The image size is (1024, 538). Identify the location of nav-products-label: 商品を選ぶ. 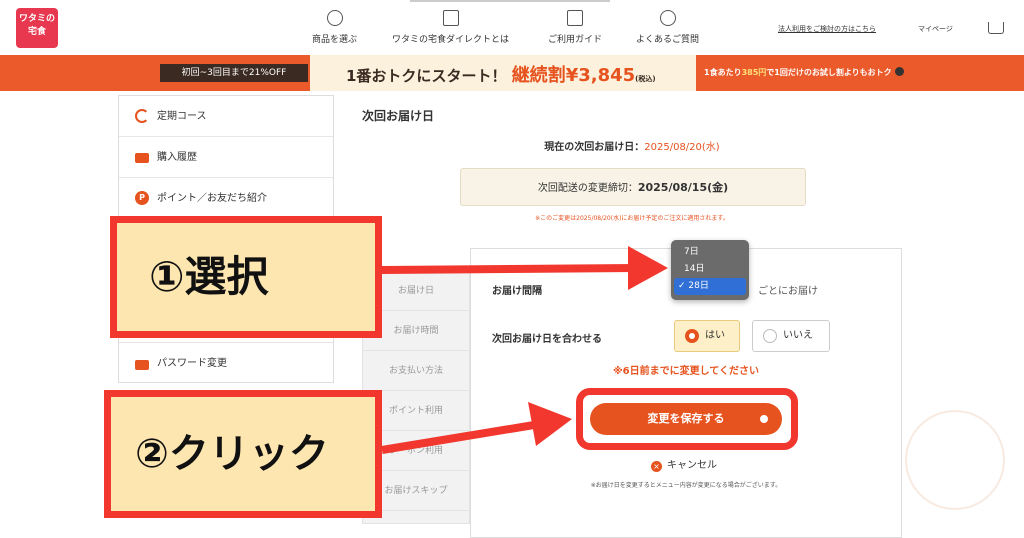
(335, 40).